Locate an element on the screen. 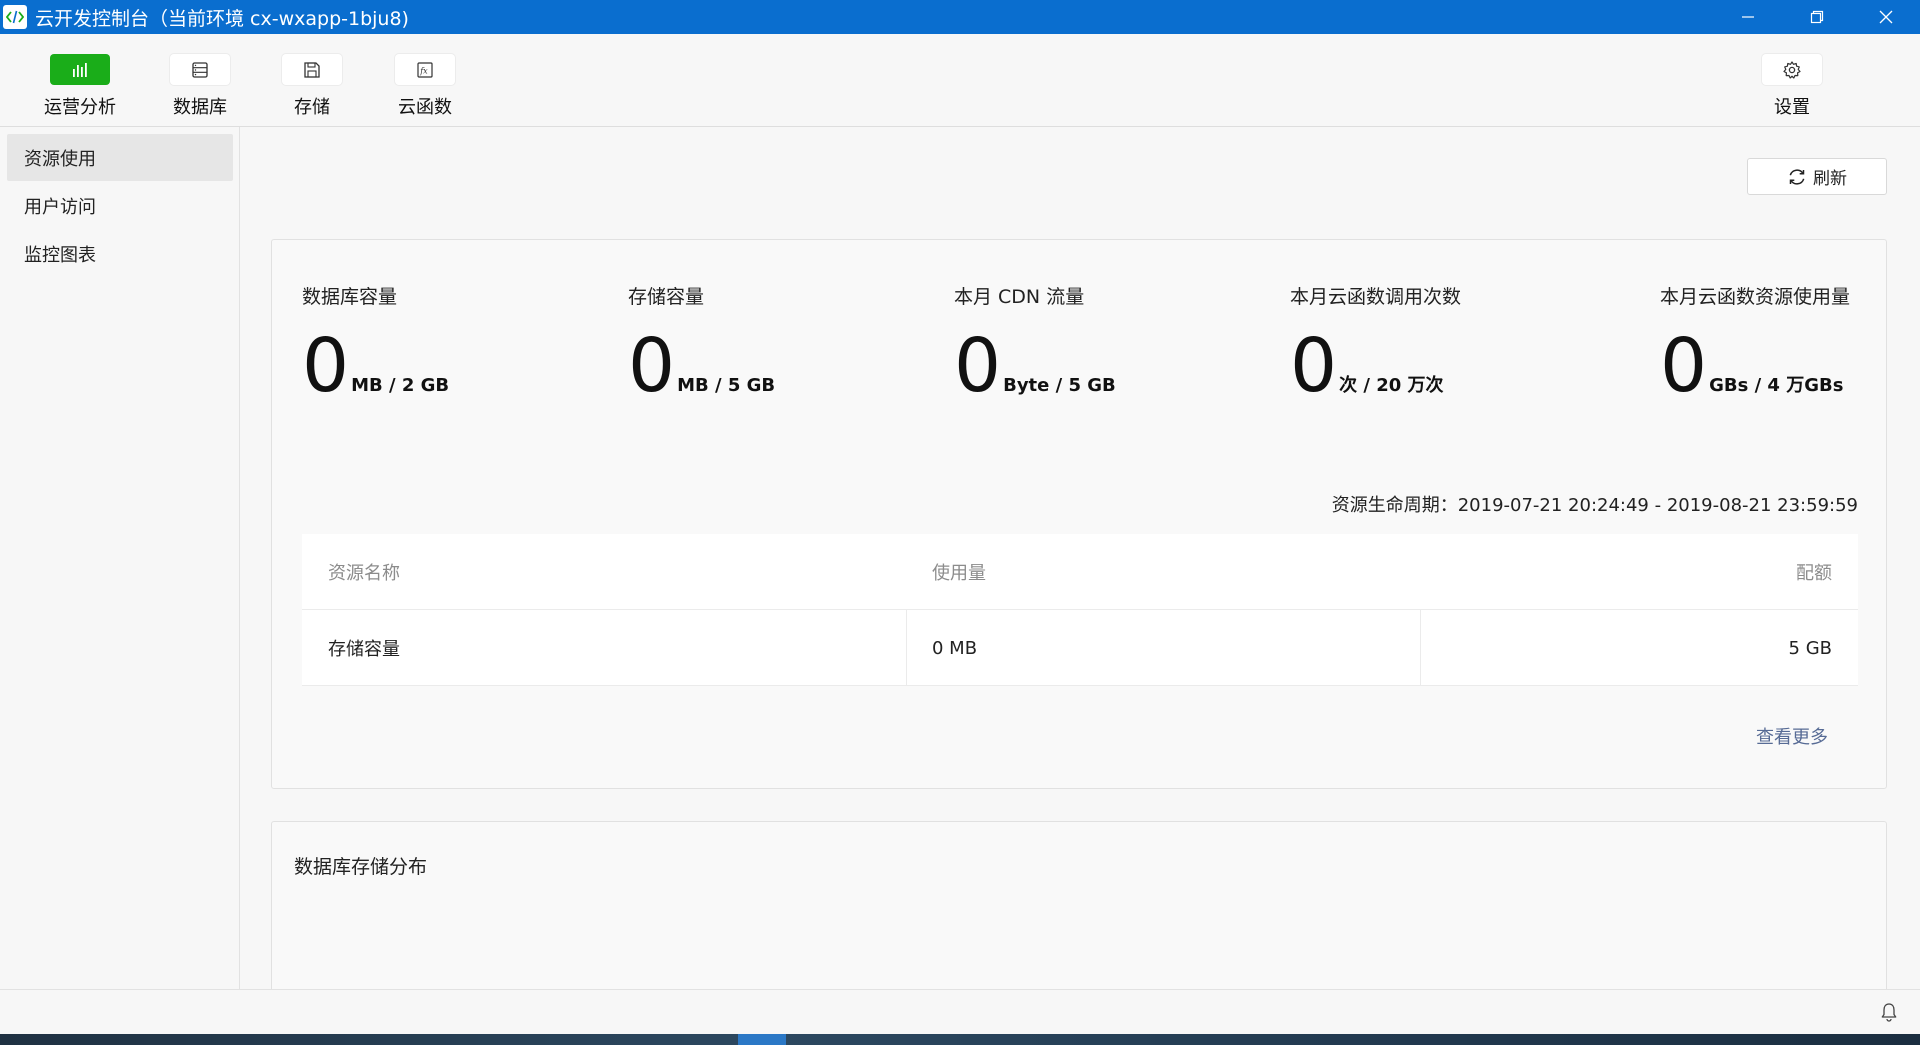 This screenshot has height=1045, width=1920. view-more-link: 查看更多 is located at coordinates (1792, 736).